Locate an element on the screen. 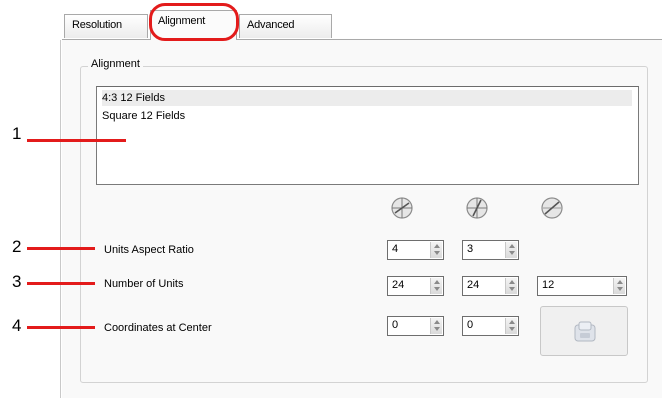 The image size is (662, 398). coordinates-at-center-label: Coordinates at Center is located at coordinates (158, 328).